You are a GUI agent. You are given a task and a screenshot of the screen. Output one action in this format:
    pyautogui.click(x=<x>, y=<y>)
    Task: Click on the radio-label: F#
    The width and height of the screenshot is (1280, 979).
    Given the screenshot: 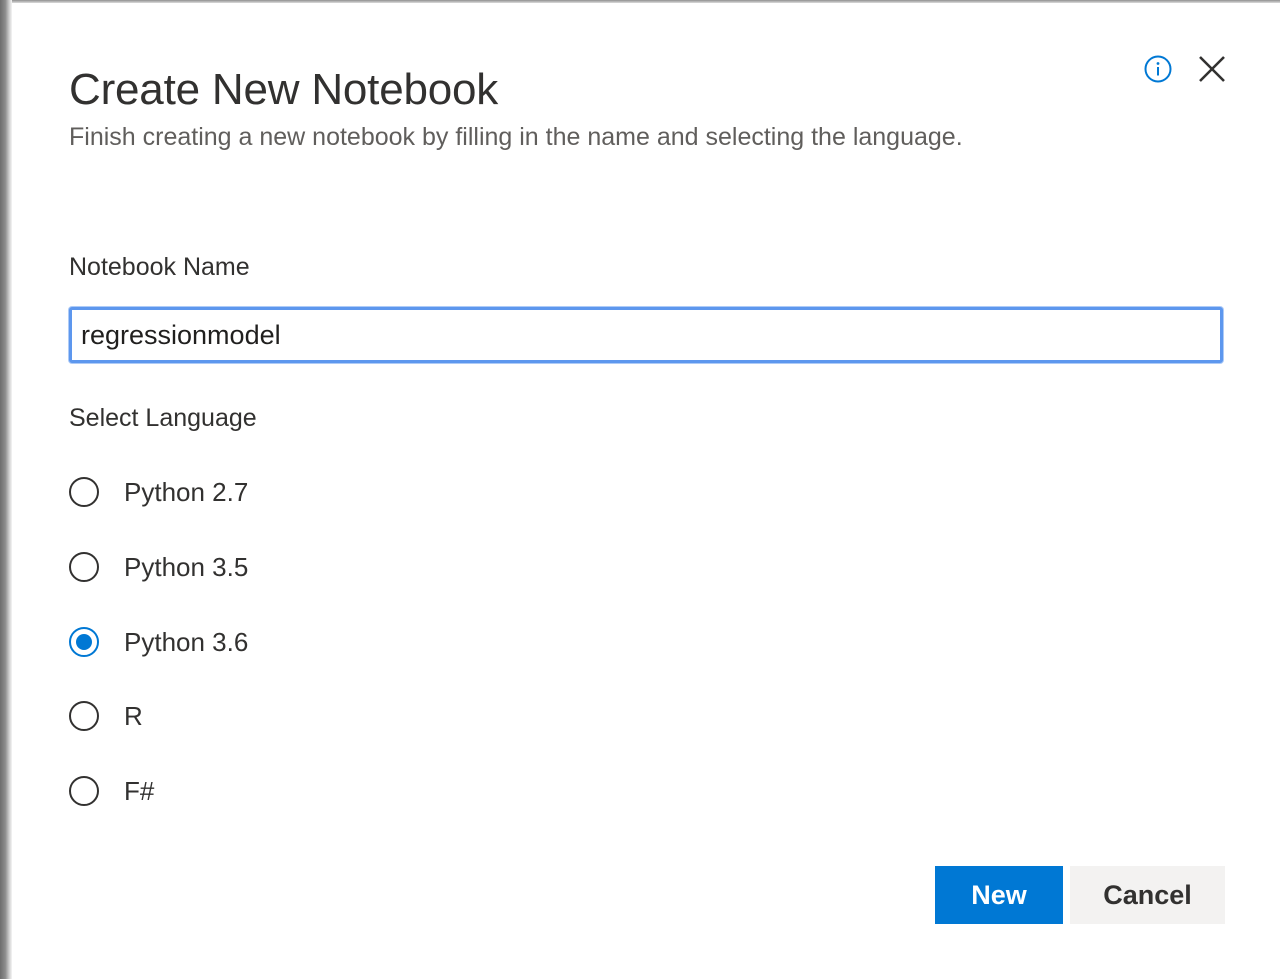 What is the action you would take?
    pyautogui.click(x=139, y=790)
    